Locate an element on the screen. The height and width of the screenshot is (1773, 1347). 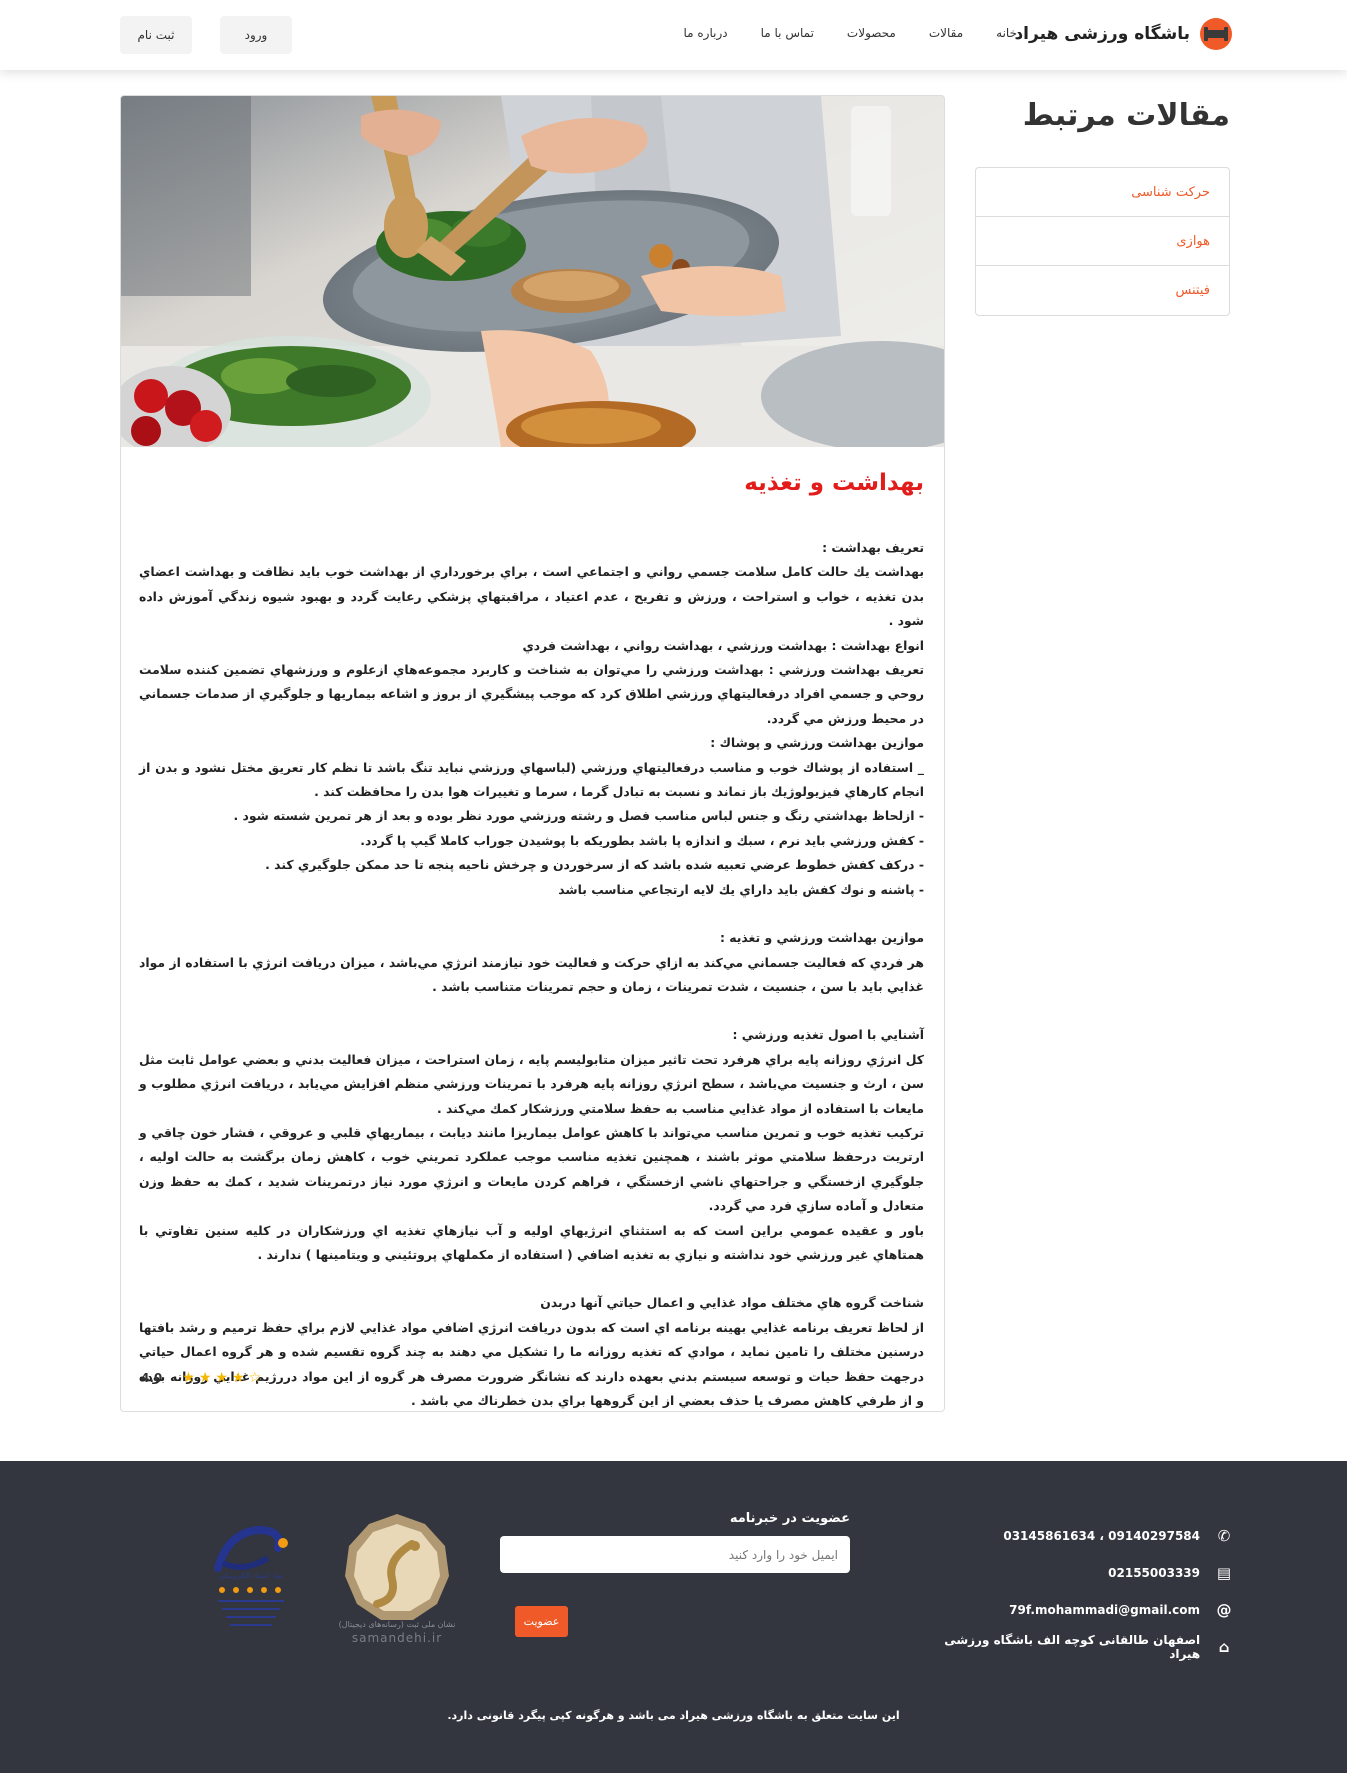
star-icon: ☆ is located at coordinates (257, 1378).